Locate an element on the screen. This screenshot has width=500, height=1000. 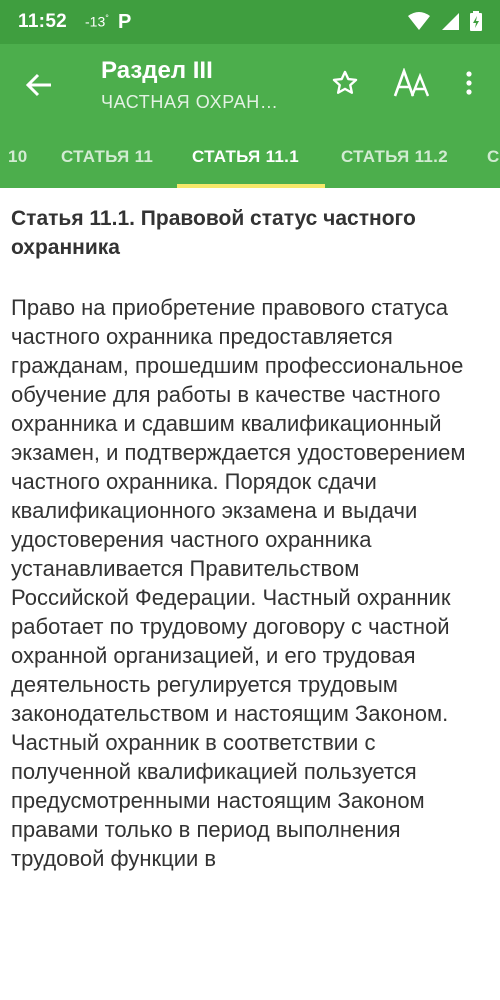
favorite-button is located at coordinates (345, 83).